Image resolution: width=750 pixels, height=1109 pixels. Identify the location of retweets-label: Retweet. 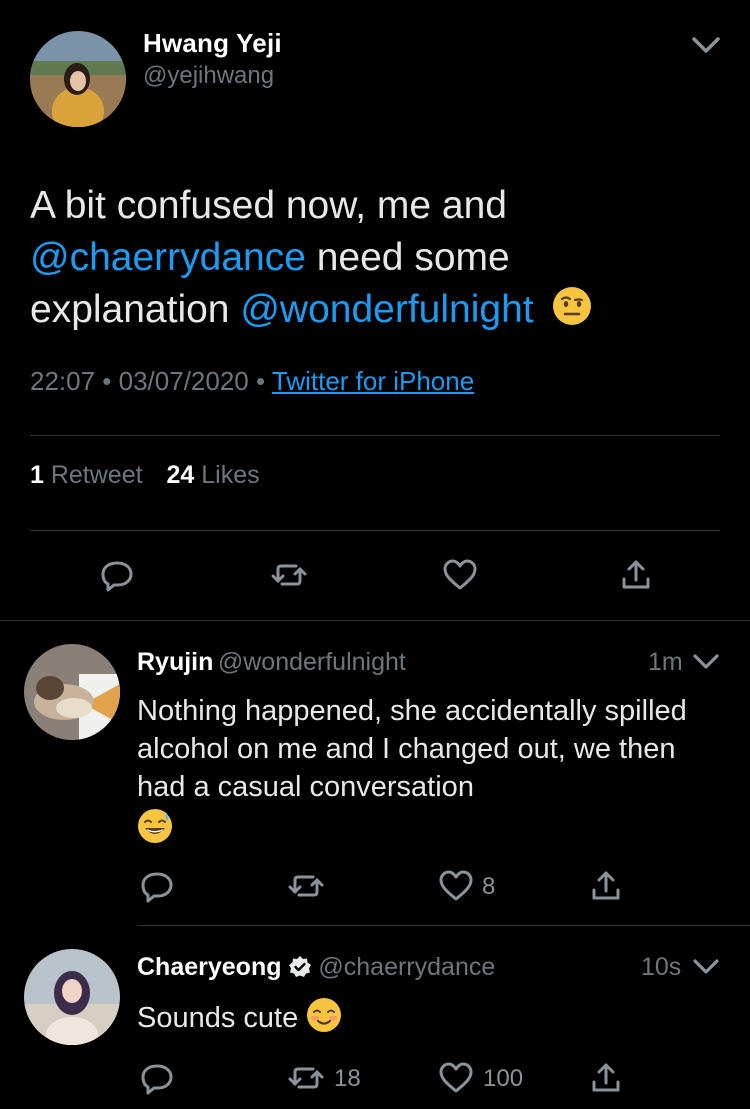
(93, 475).